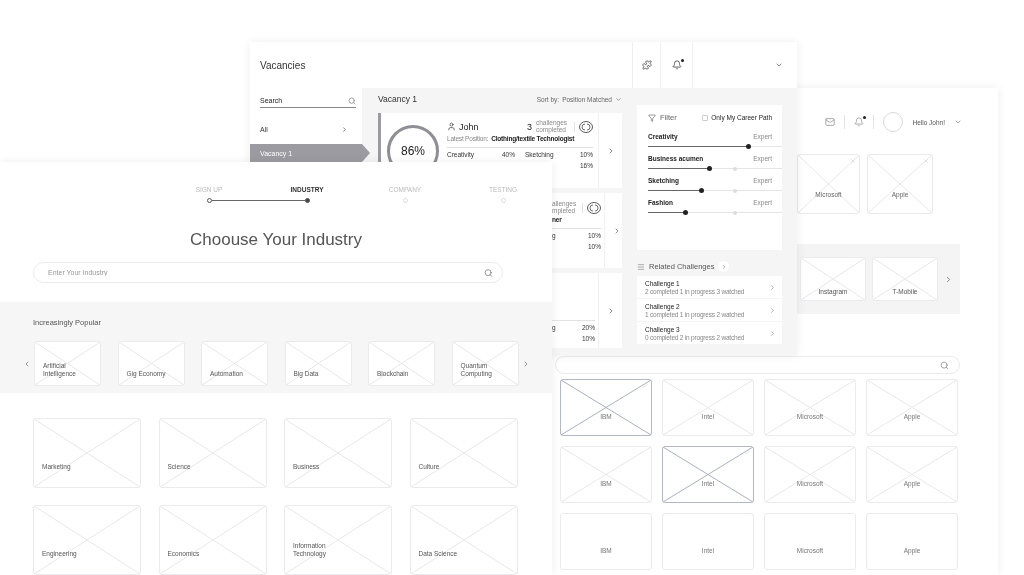 The image size is (1024, 575). What do you see at coordinates (830, 122) in the screenshot?
I see `mail-icon` at bounding box center [830, 122].